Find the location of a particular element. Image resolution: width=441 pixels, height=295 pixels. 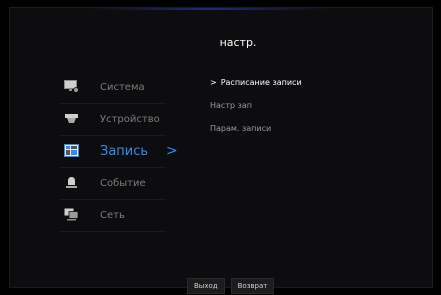

monitor-gear-icon is located at coordinates (71, 86).